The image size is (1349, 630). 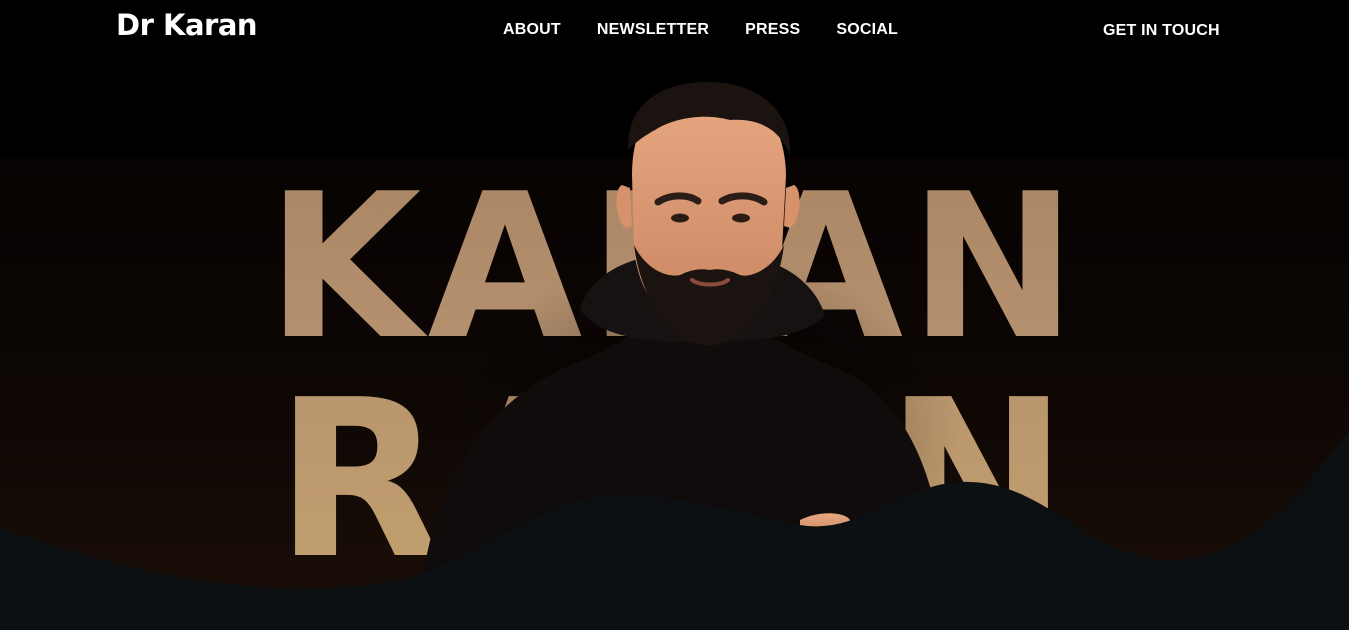 What do you see at coordinates (187, 25) in the screenshot?
I see `logo-link: Dr Karan` at bounding box center [187, 25].